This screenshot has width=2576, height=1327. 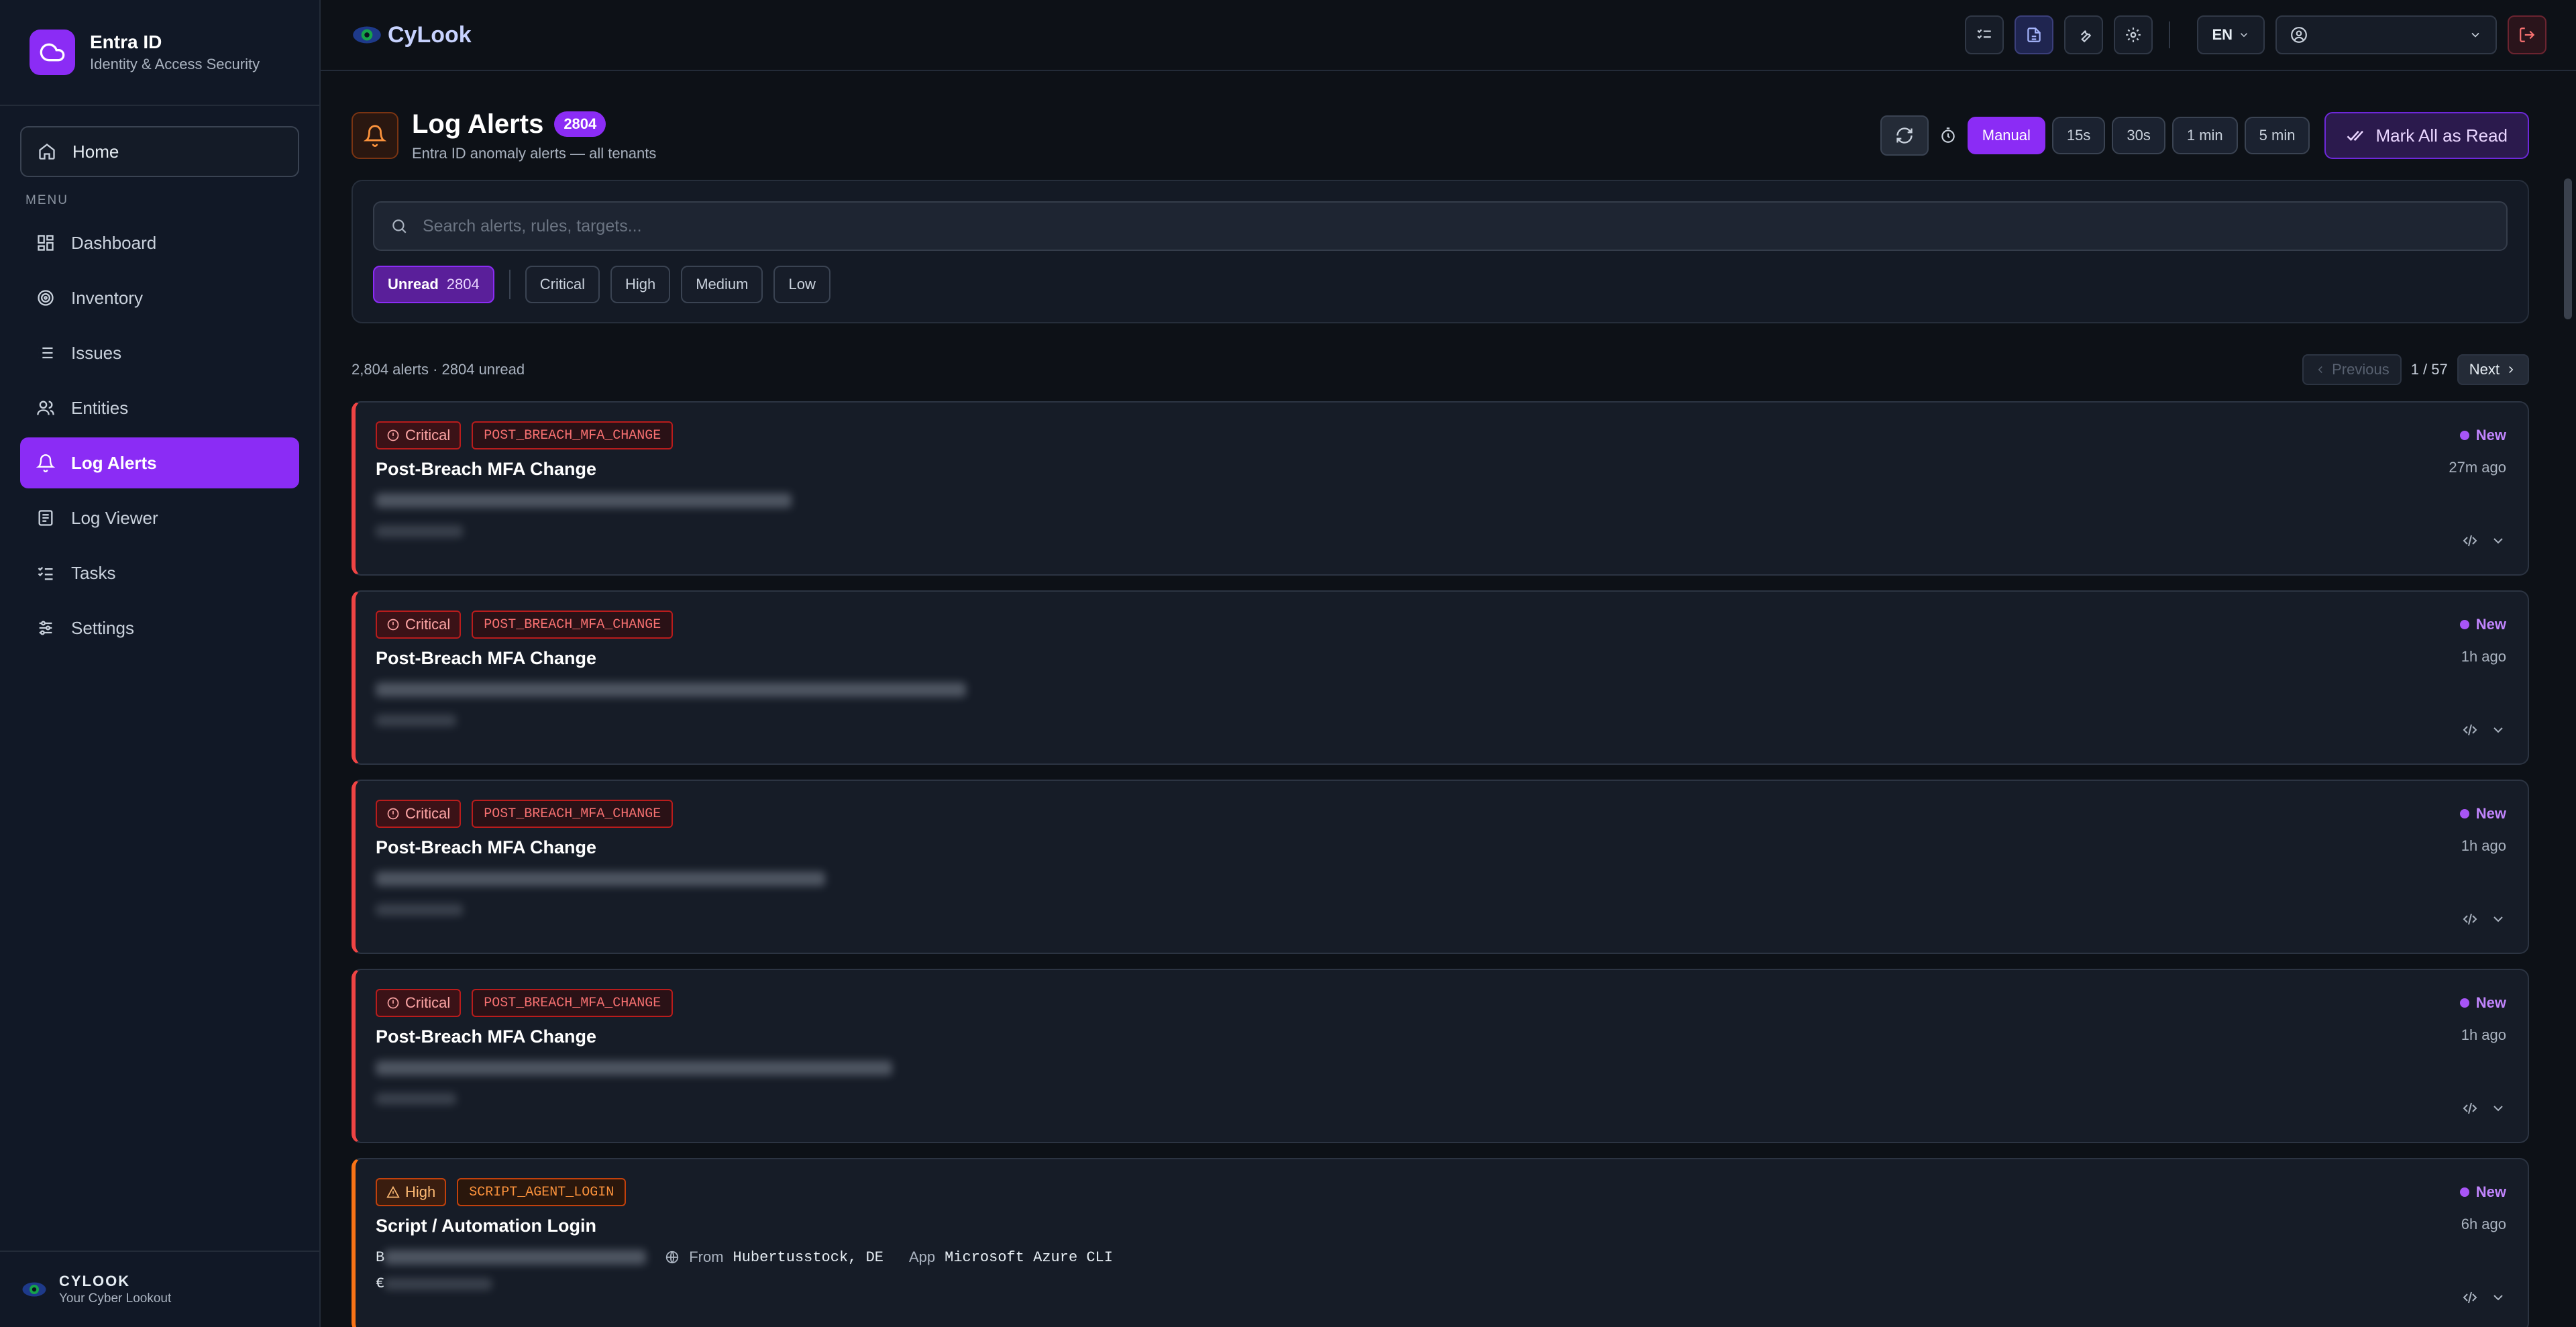 I want to click on refresh-1min: 1 min, so click(x=2204, y=135).